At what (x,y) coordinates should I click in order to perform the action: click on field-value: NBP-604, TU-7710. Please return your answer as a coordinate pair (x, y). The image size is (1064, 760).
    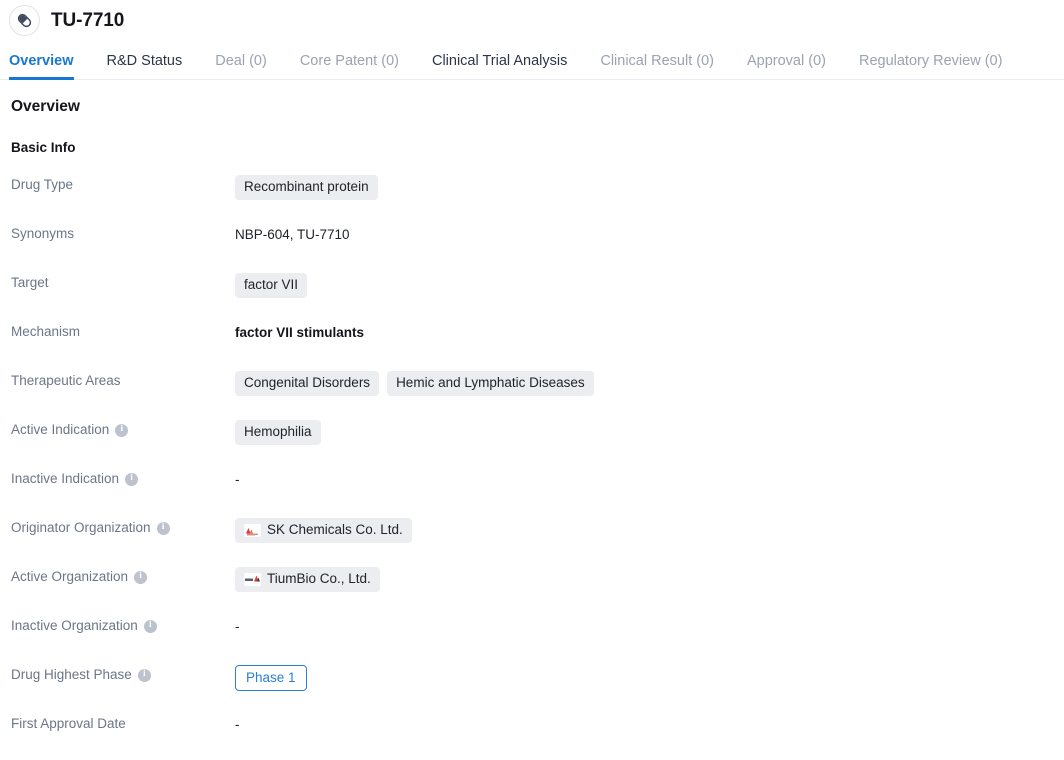
    Looking at the image, I should click on (649, 233).